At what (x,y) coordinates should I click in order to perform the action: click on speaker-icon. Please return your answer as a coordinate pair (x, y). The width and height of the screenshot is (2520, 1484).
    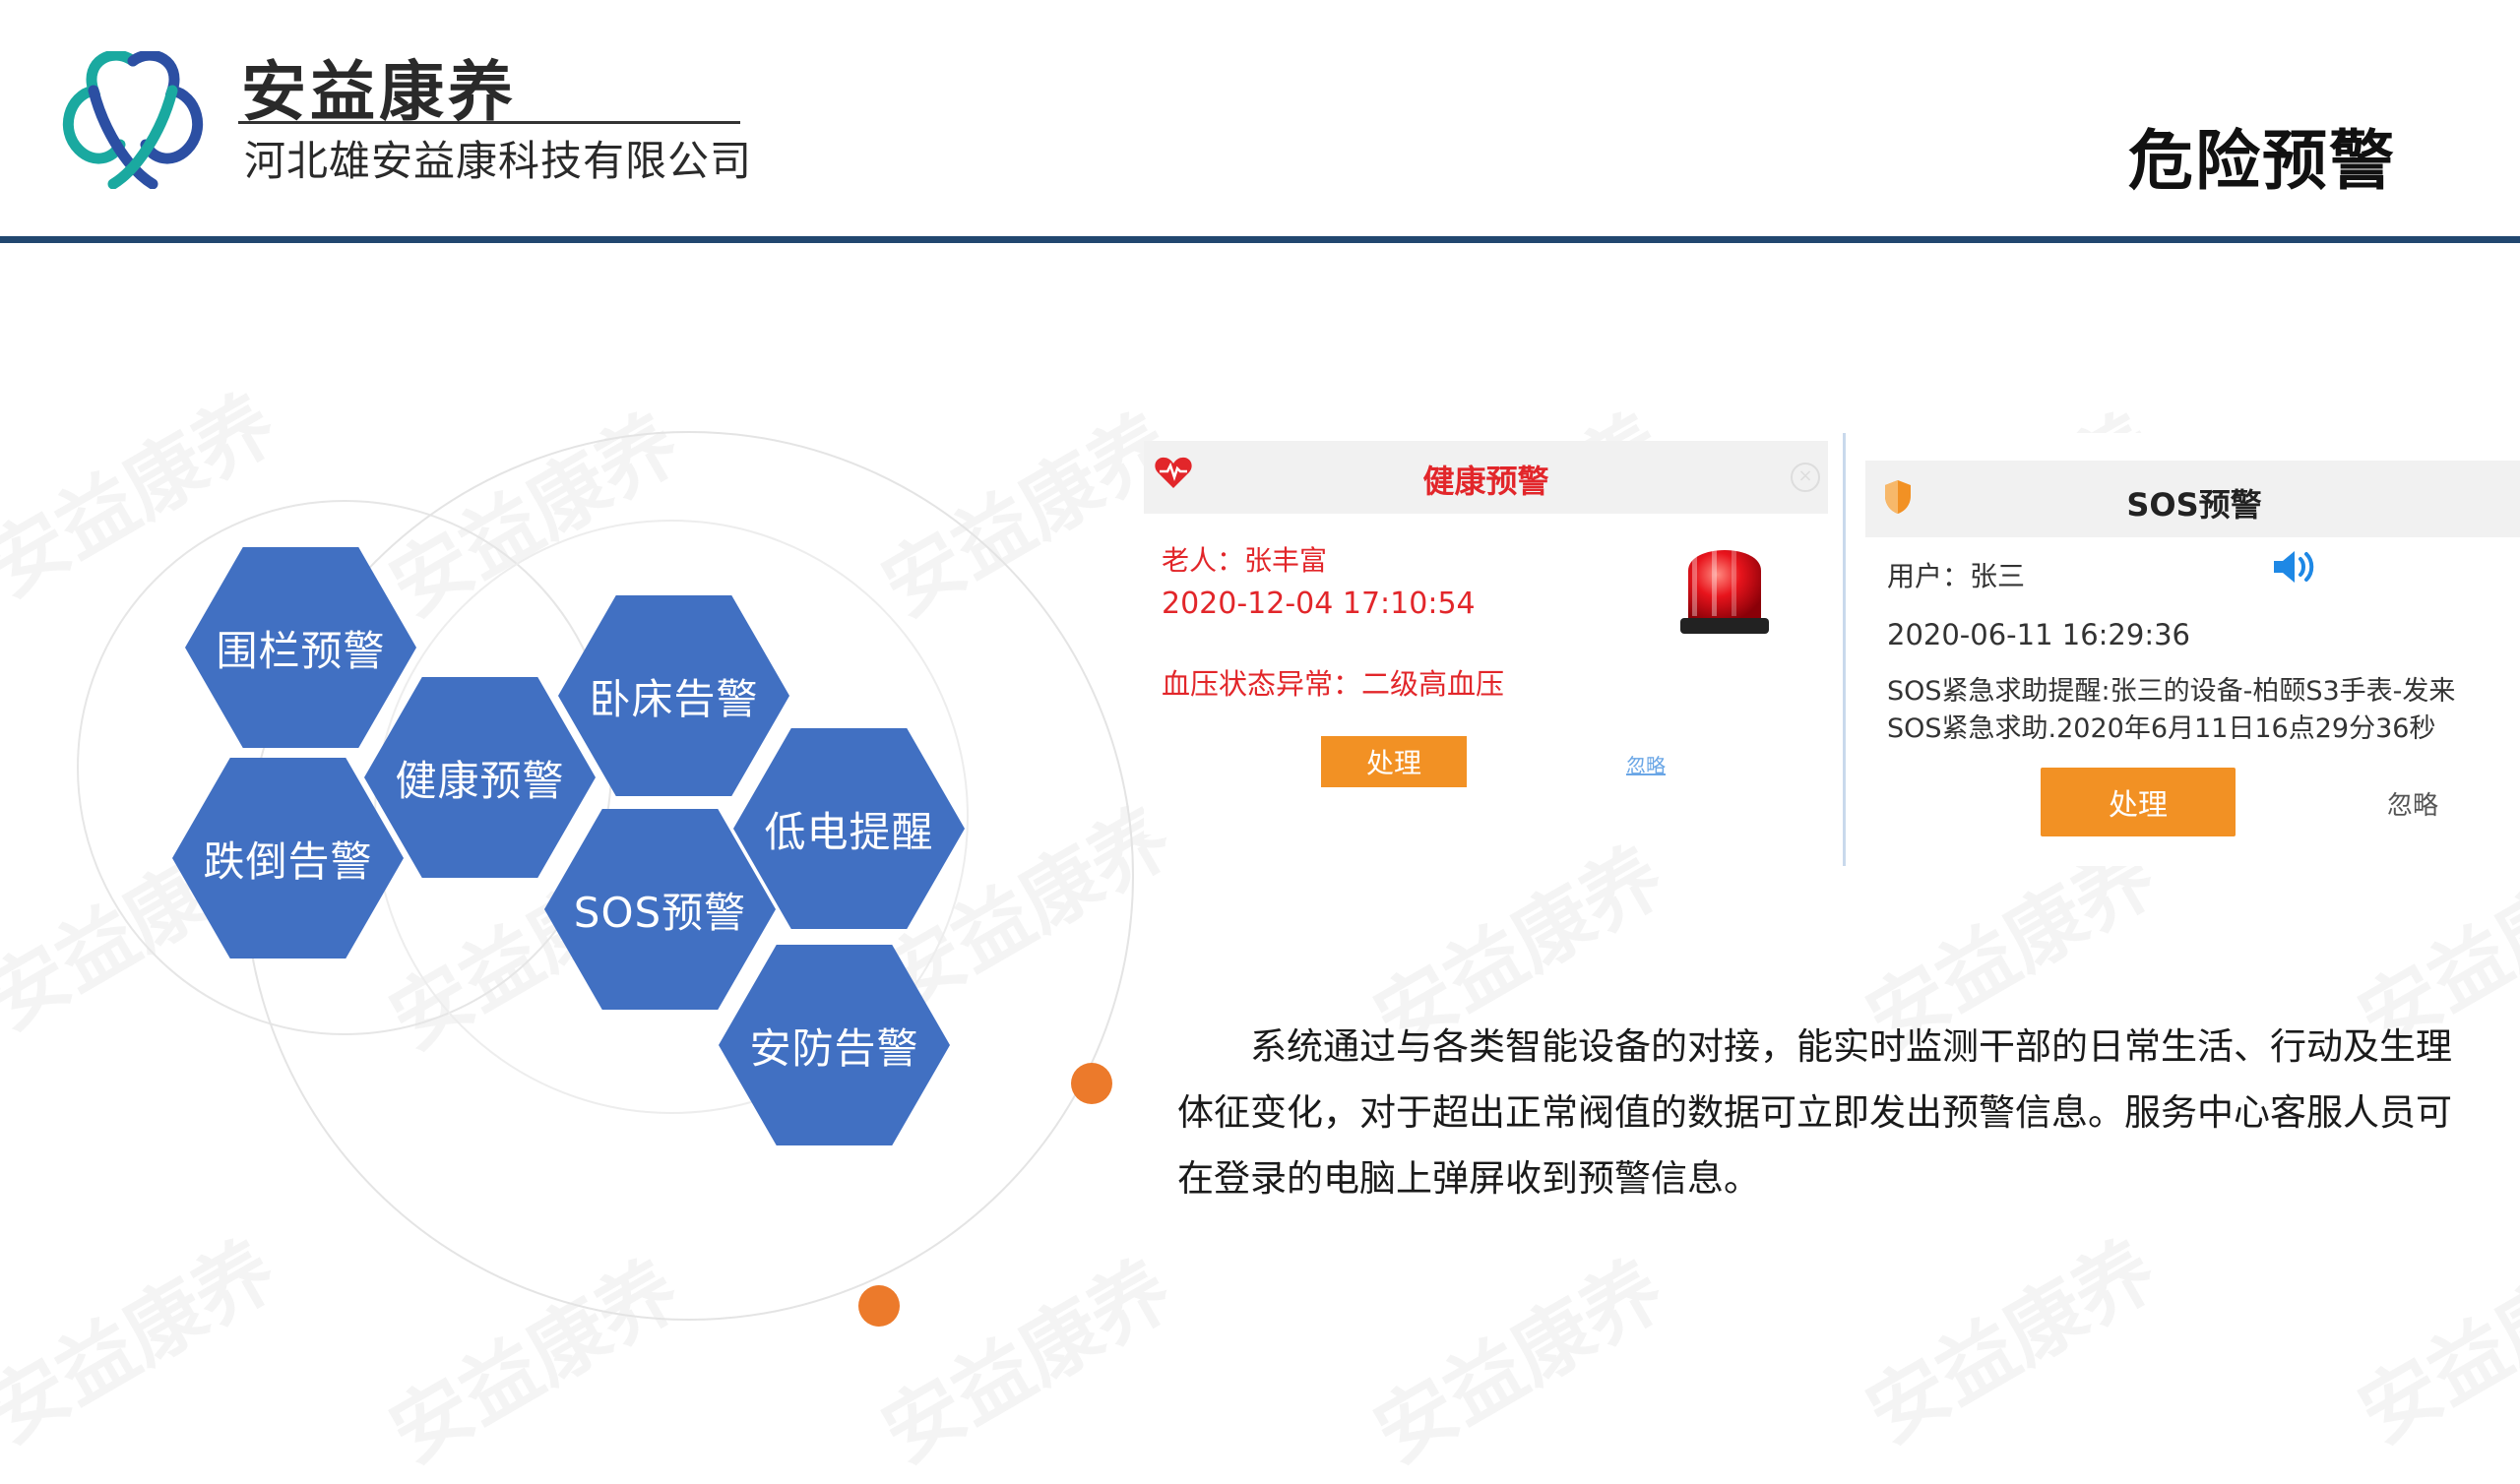
    Looking at the image, I should click on (2293, 567).